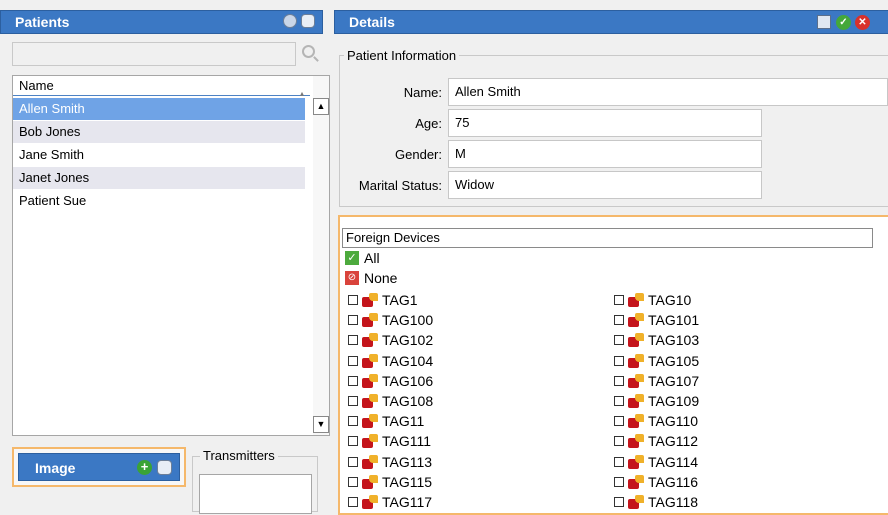 The image size is (888, 515). What do you see at coordinates (407, 462) in the screenshot?
I see `device-tag-label: TAG113` at bounding box center [407, 462].